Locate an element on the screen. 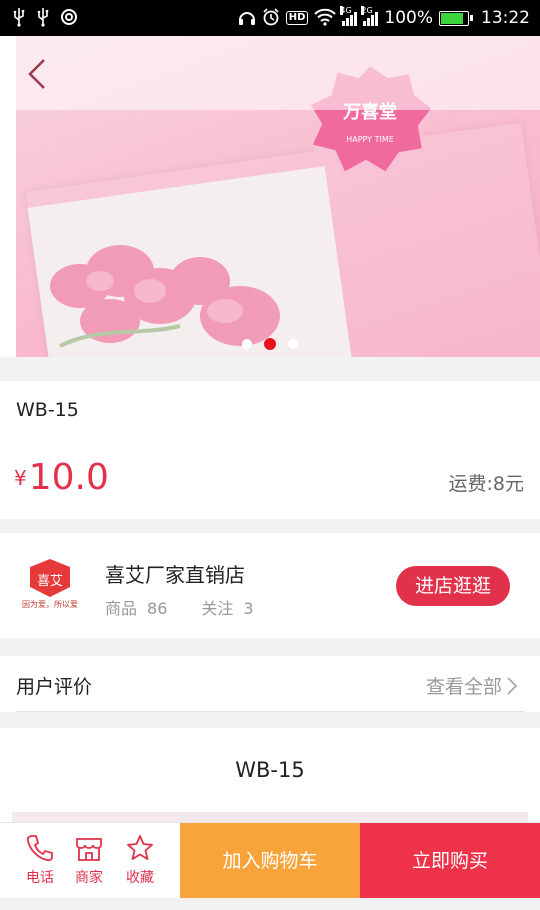  store-card: 喜艾 因为爱，所以爱 喜艾厂家直销店 商品 86 关注 3 进店逛逛 is located at coordinates (270, 585).